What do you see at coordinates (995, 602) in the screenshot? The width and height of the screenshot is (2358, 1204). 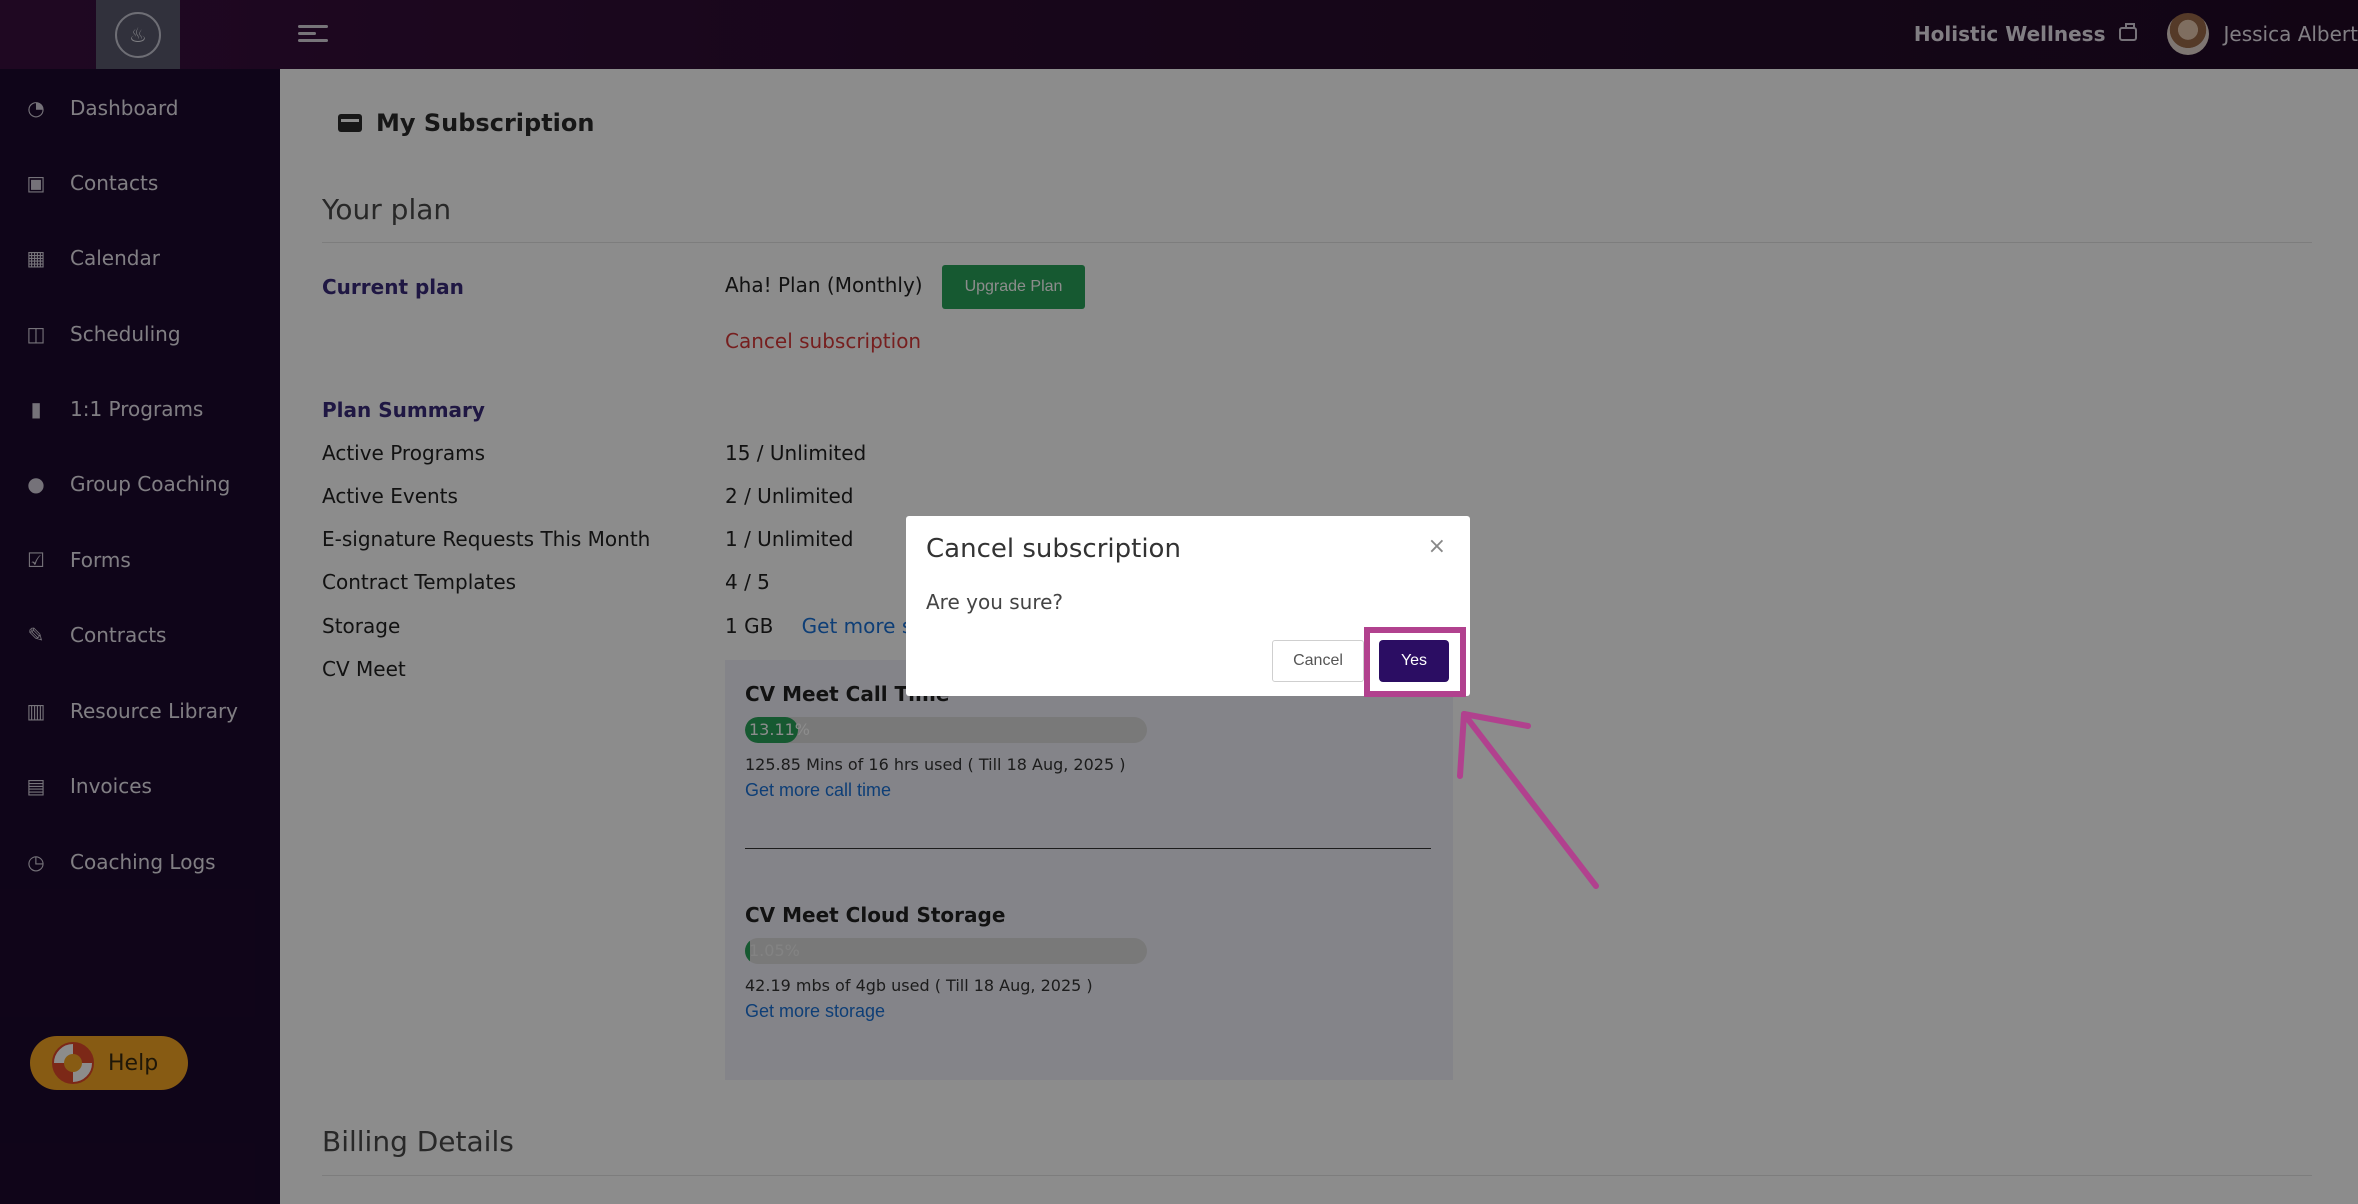 I see `modal-body: Are you sure?` at bounding box center [995, 602].